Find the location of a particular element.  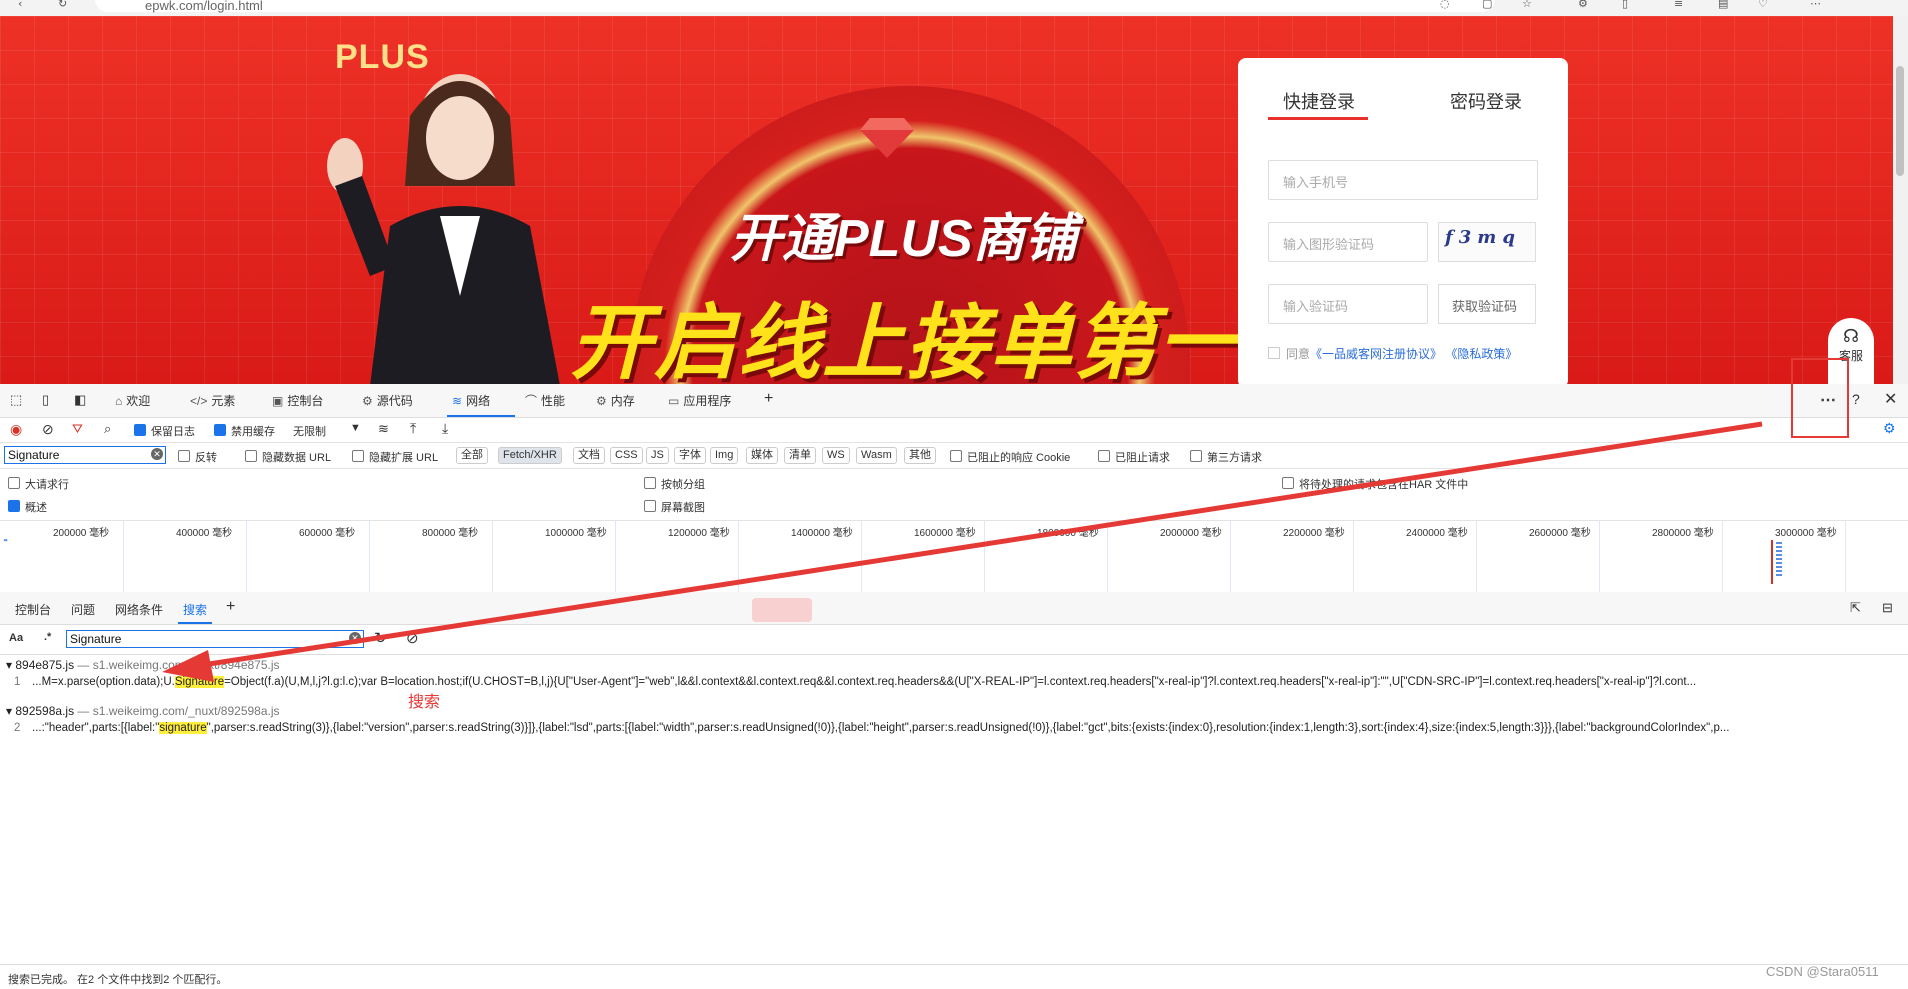

watermark: CSDN @Stara0511 is located at coordinates (1822, 971).